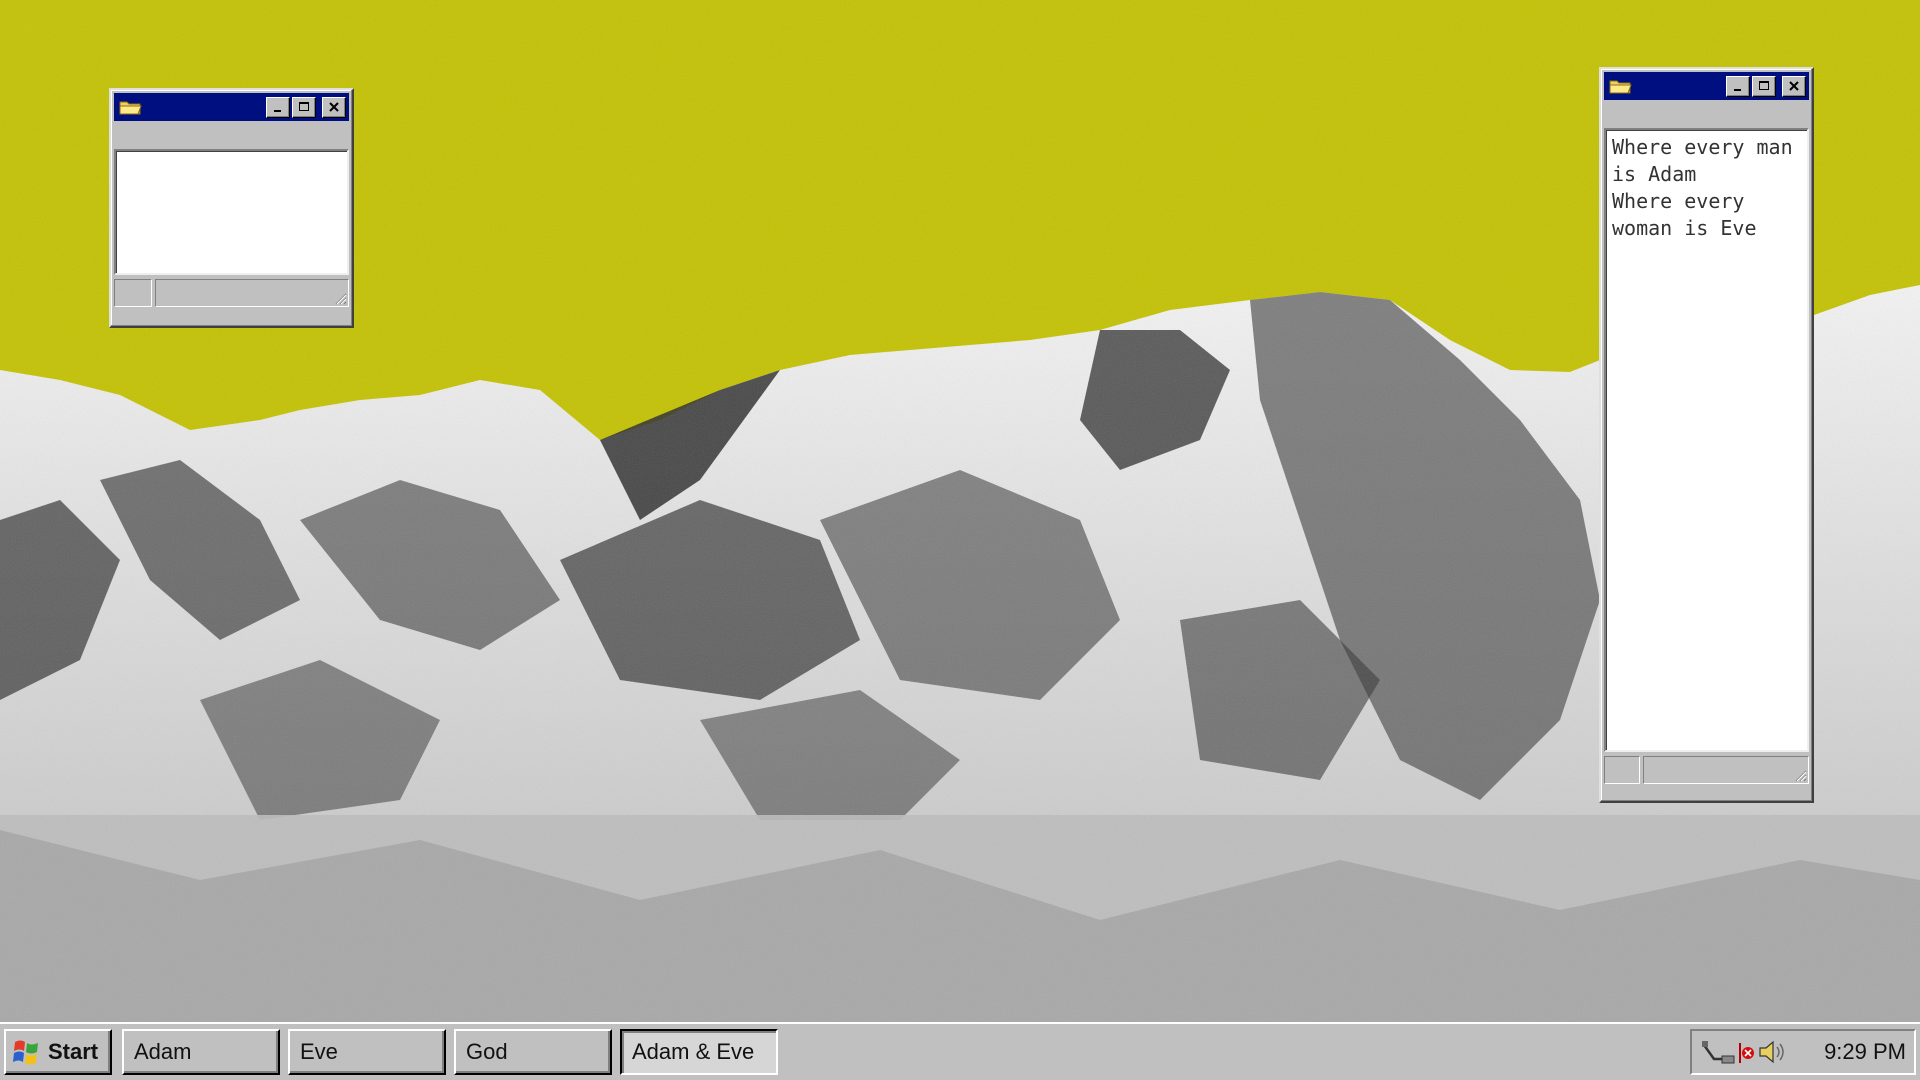 The width and height of the screenshot is (1920, 1080). What do you see at coordinates (1803, 1052) in the screenshot?
I see `system-tray: 9:29 PM` at bounding box center [1803, 1052].